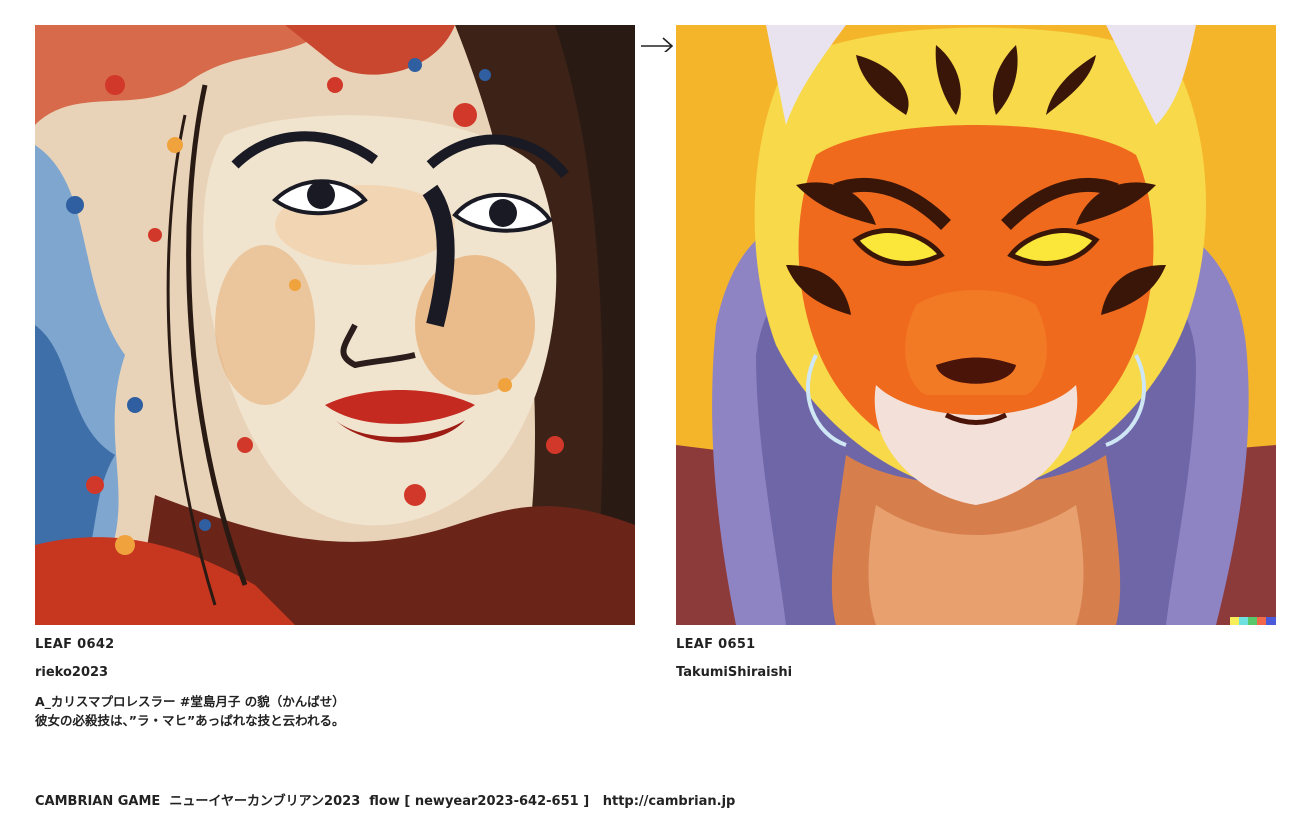 The width and height of the screenshot is (1311, 827). What do you see at coordinates (75, 644) in the screenshot?
I see `leaf-id: LEAF 0642` at bounding box center [75, 644].